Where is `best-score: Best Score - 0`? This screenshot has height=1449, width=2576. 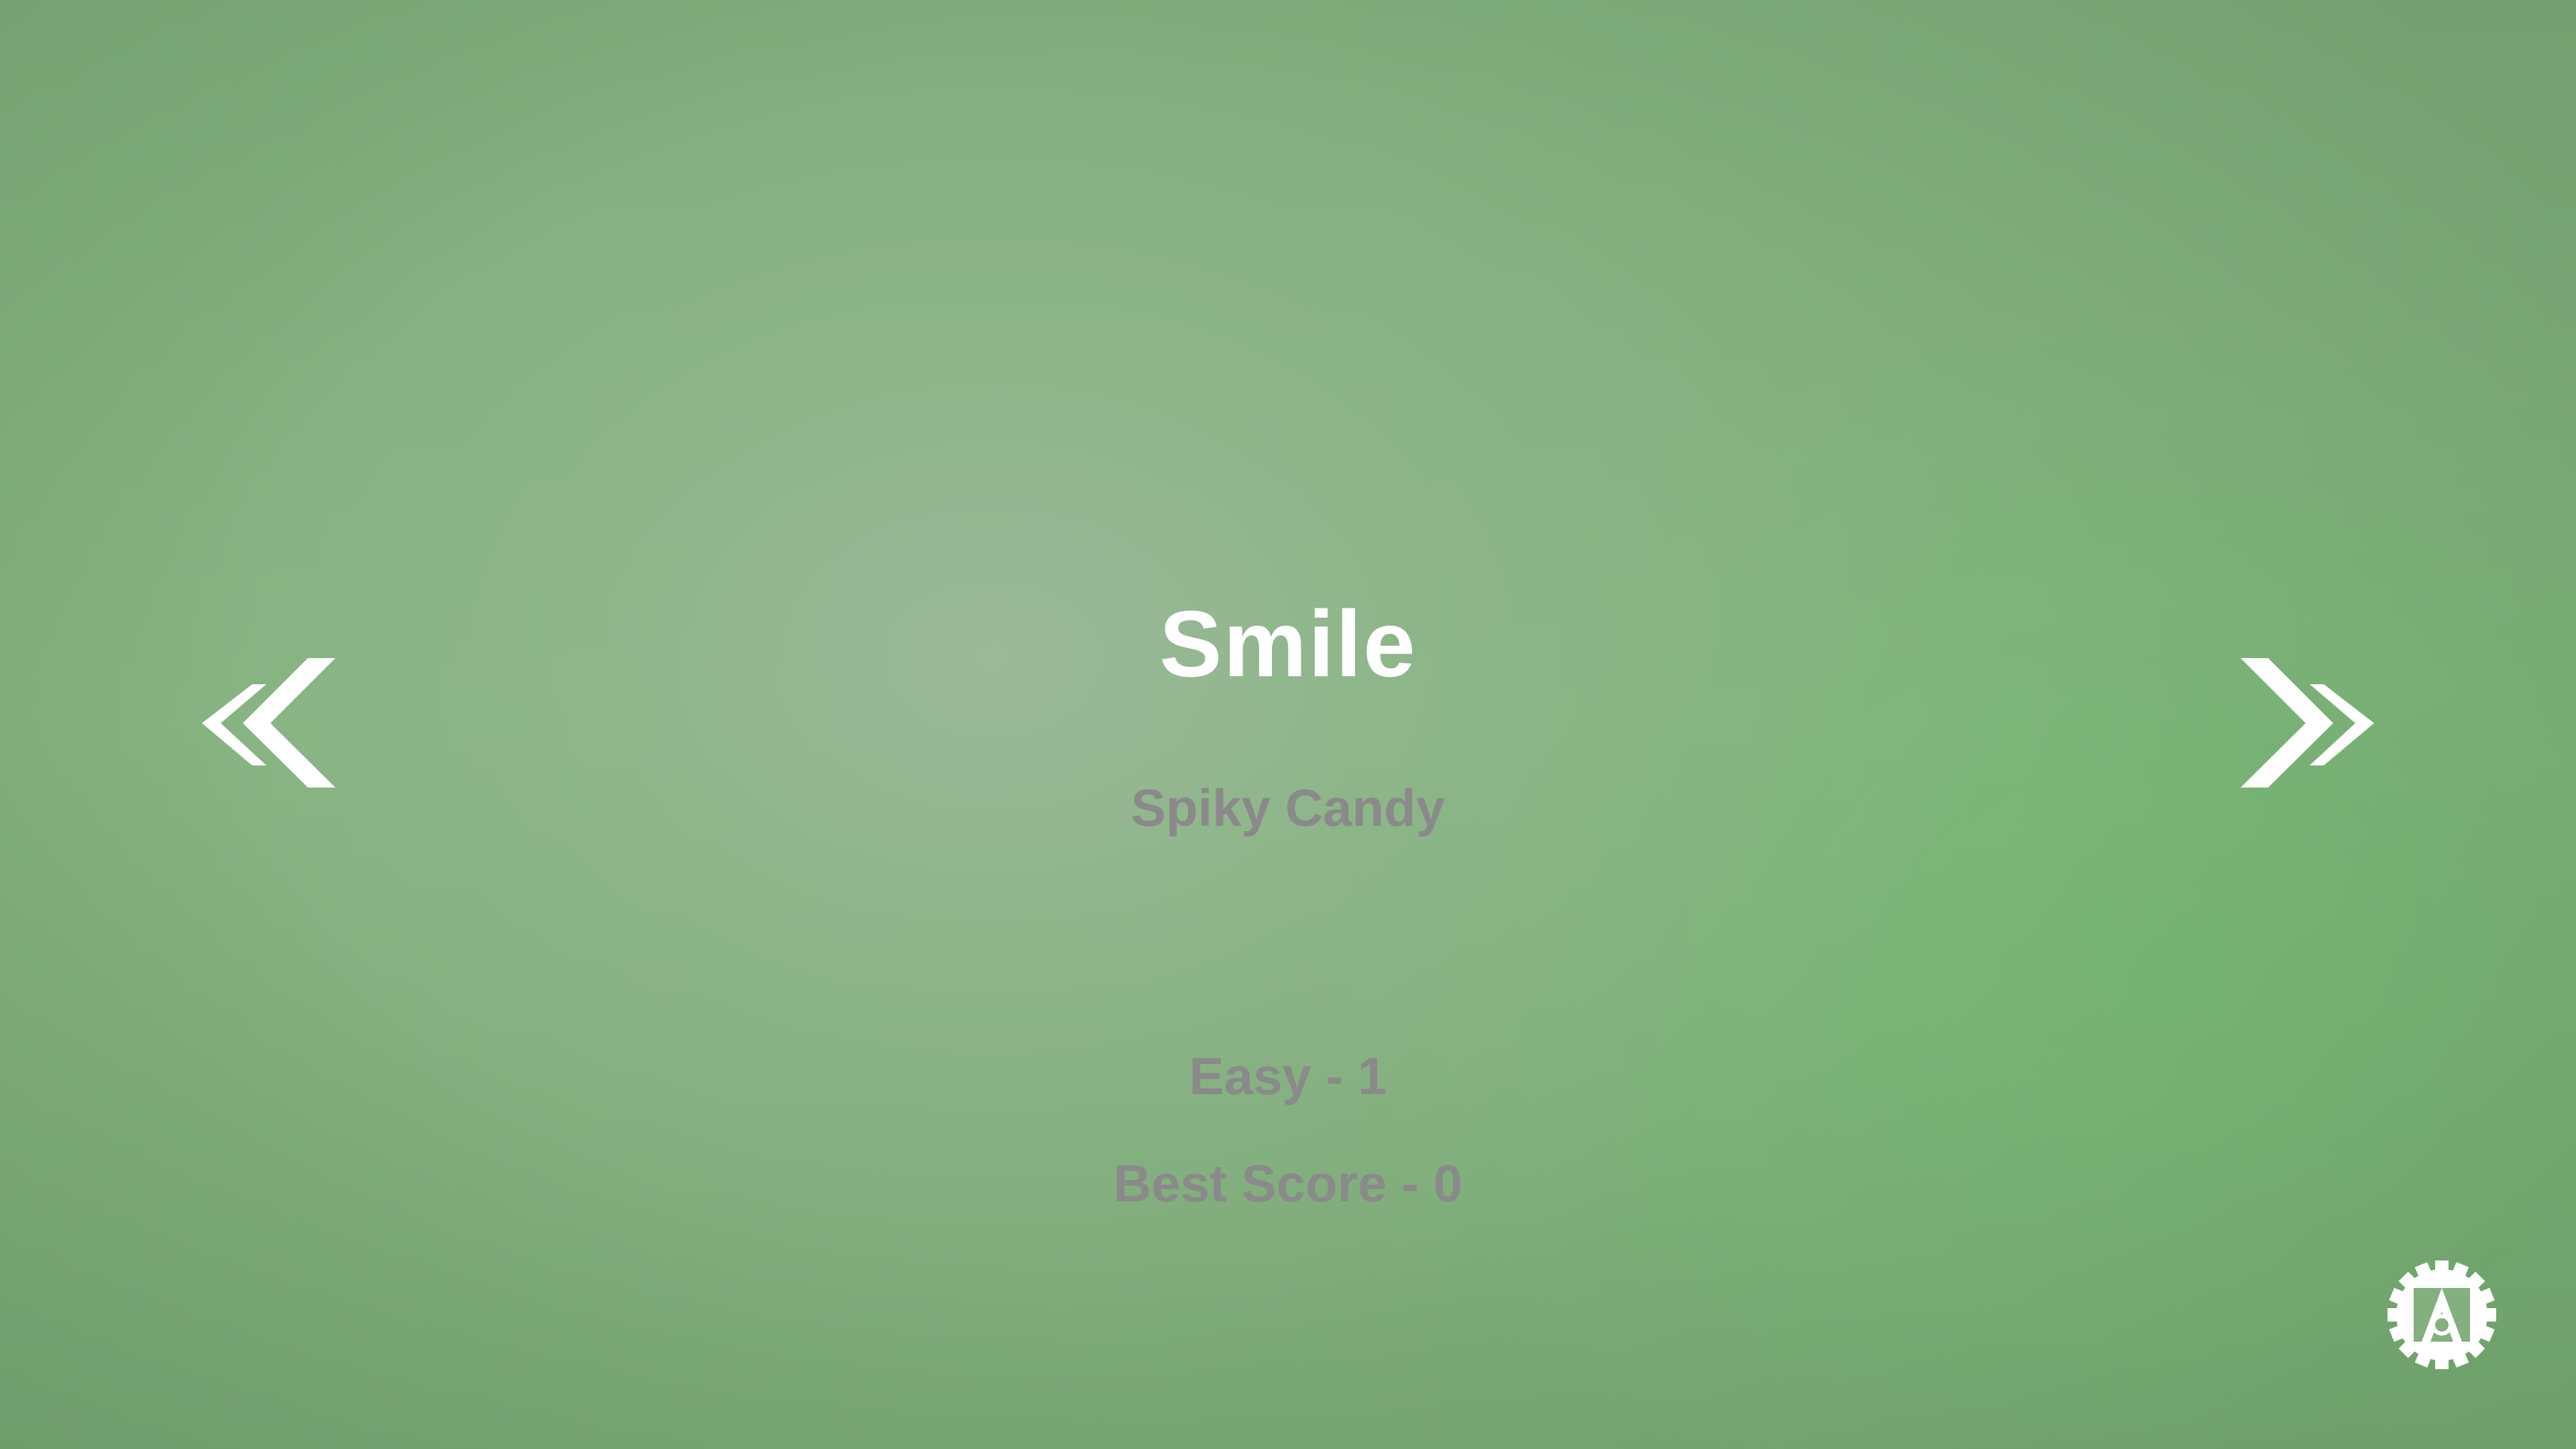 best-score: Best Score - 0 is located at coordinates (1288, 1183).